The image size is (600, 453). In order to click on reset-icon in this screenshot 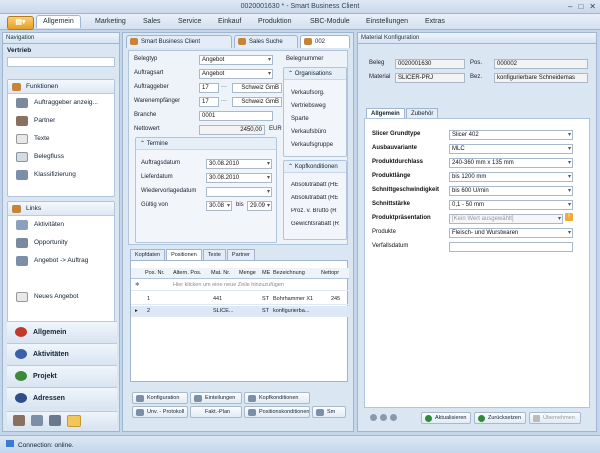, I will do `click(481, 418)`.